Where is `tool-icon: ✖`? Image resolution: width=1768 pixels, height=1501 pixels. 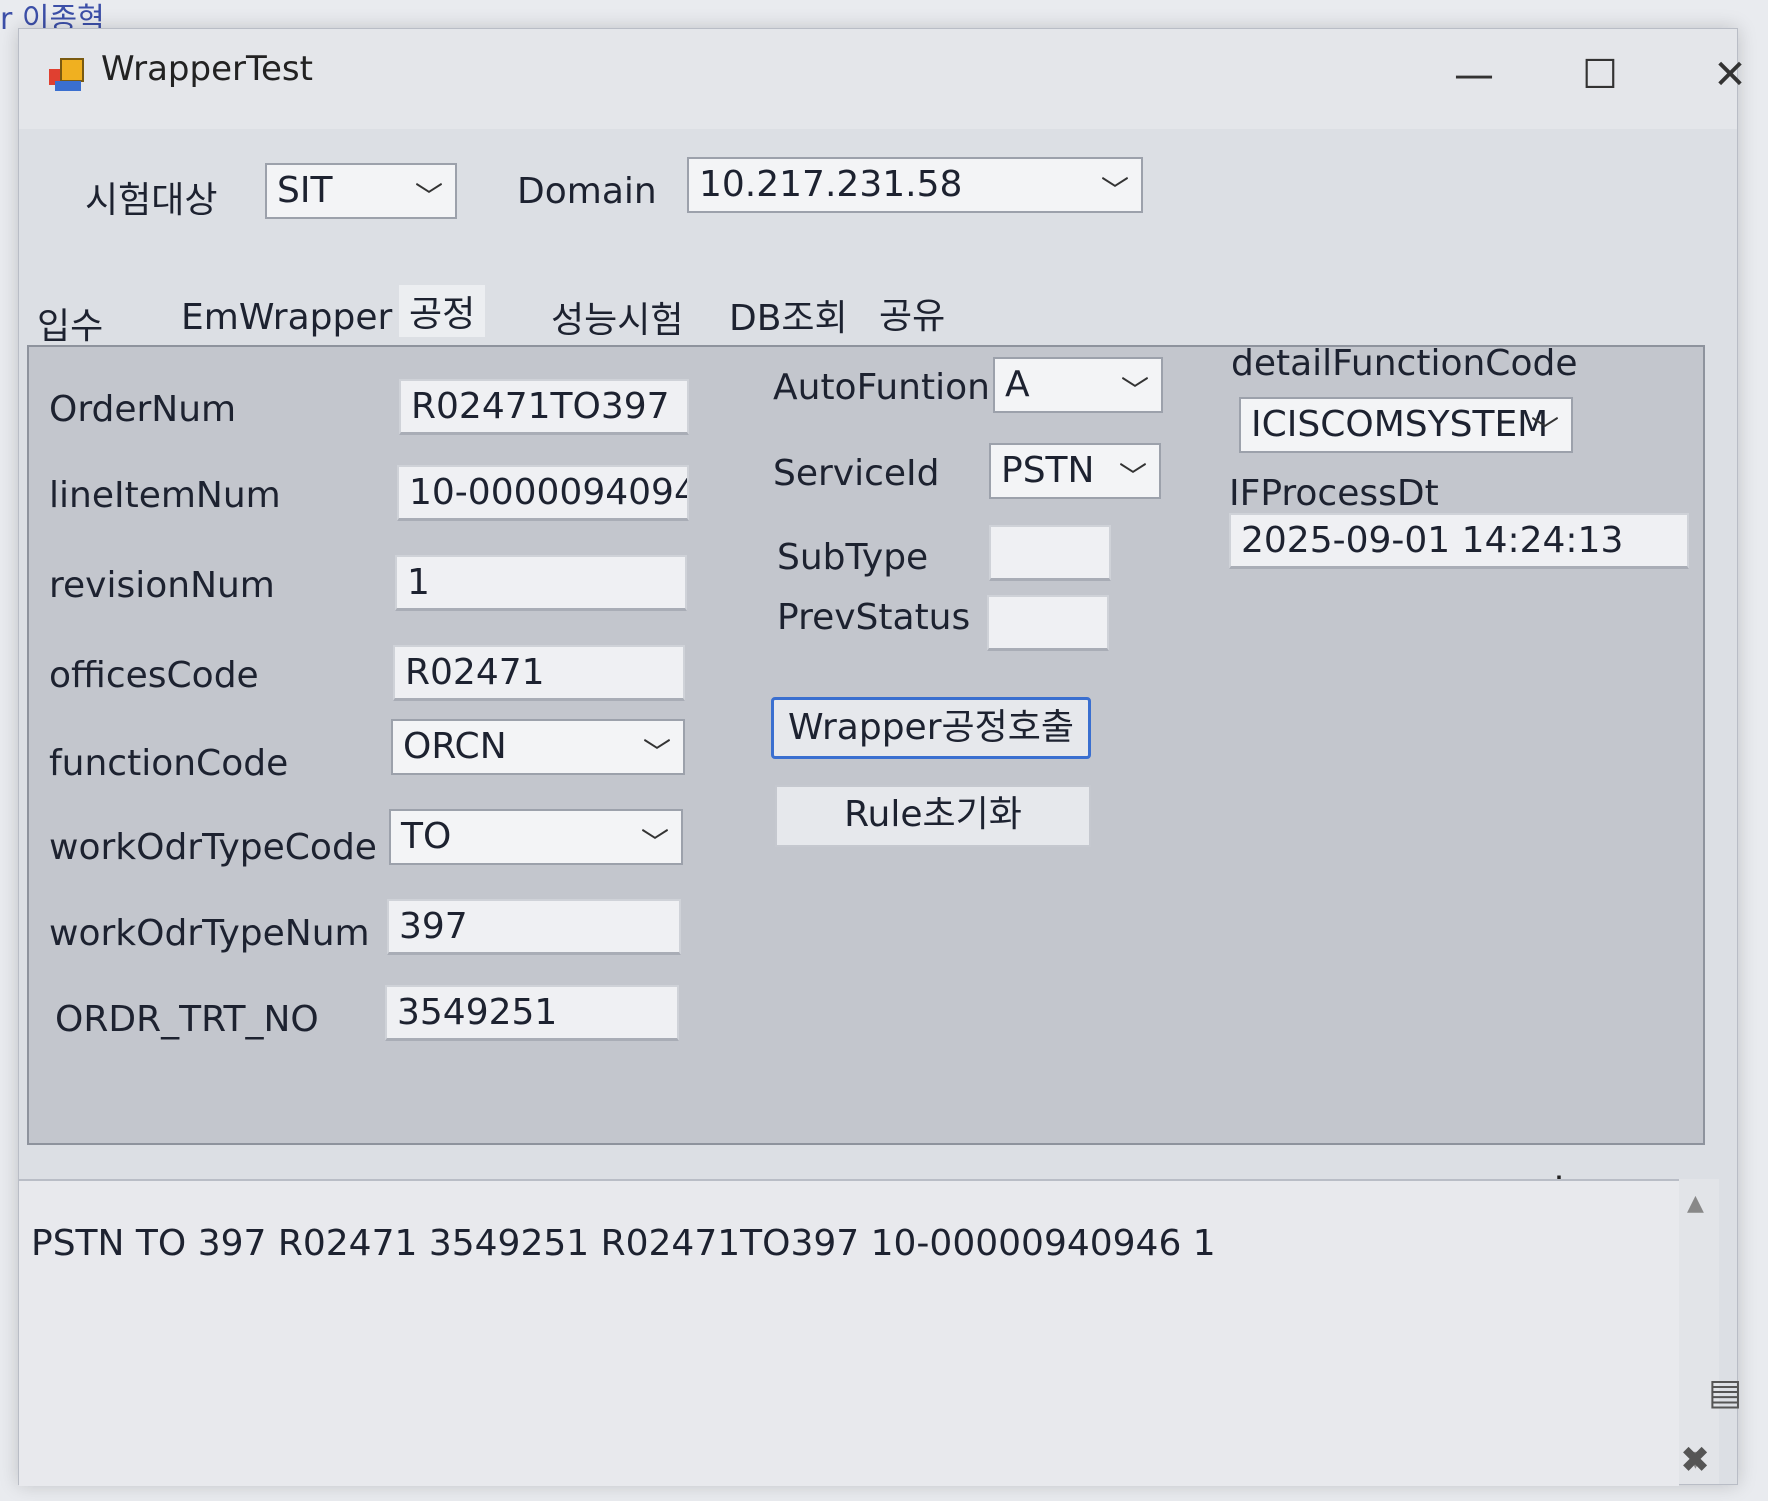
tool-icon: ✖ is located at coordinates (1695, 1460).